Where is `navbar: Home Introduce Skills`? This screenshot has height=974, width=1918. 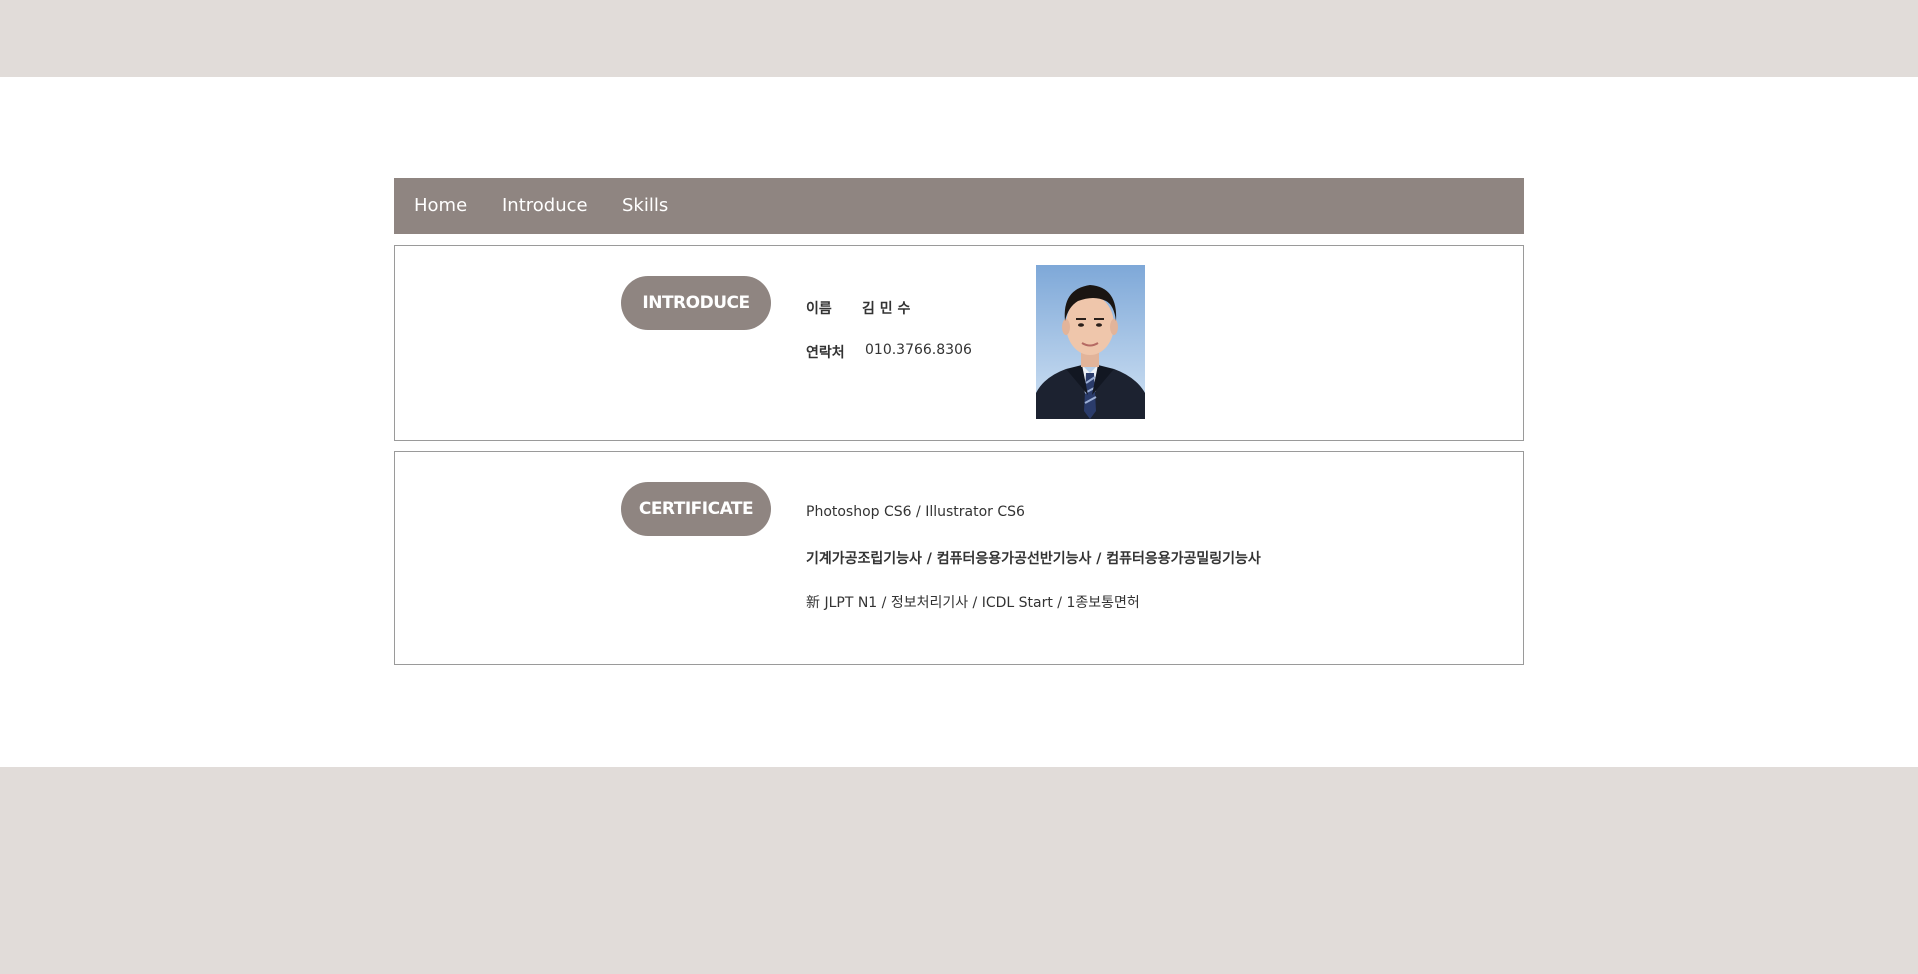 navbar: Home Introduce Skills is located at coordinates (959, 206).